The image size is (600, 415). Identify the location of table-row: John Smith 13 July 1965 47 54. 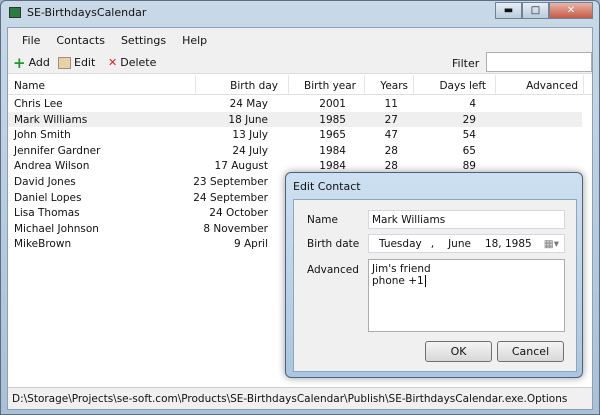
(295, 135).